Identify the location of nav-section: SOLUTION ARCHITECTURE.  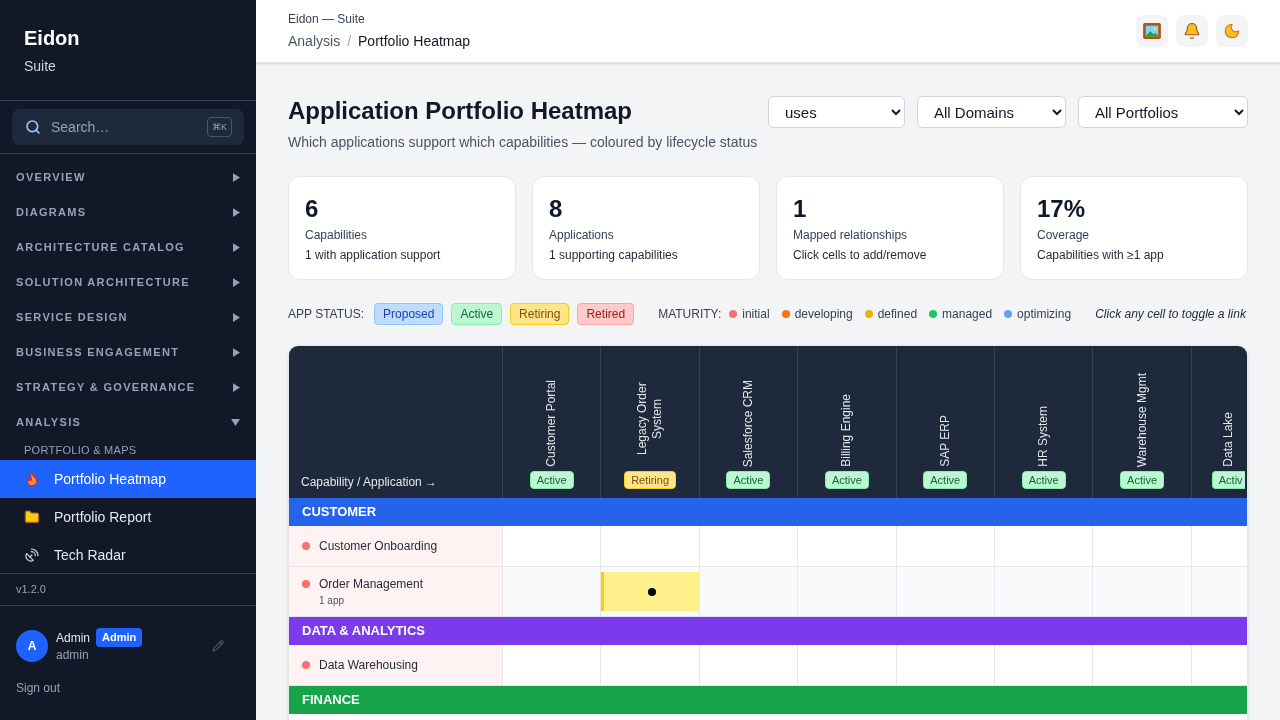
(128, 282).